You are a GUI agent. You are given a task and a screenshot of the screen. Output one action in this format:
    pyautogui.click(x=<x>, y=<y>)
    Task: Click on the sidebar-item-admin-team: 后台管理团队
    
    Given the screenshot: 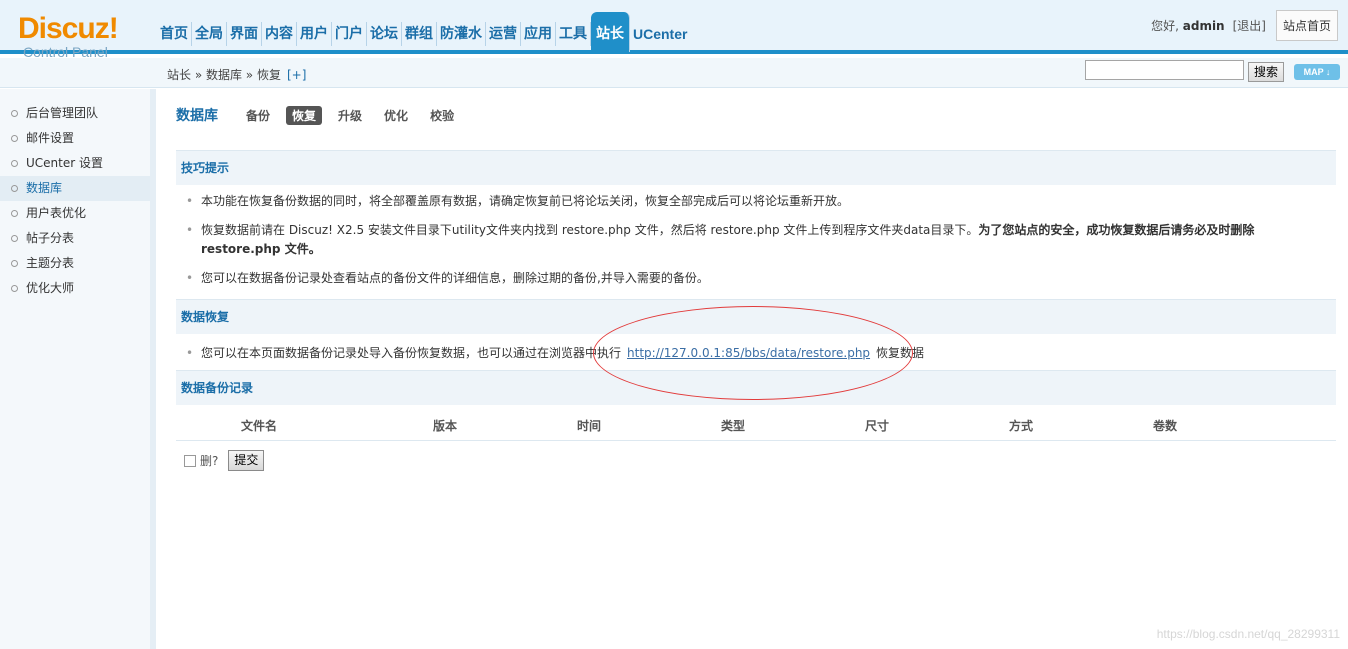 What is the action you would take?
    pyautogui.click(x=75, y=113)
    